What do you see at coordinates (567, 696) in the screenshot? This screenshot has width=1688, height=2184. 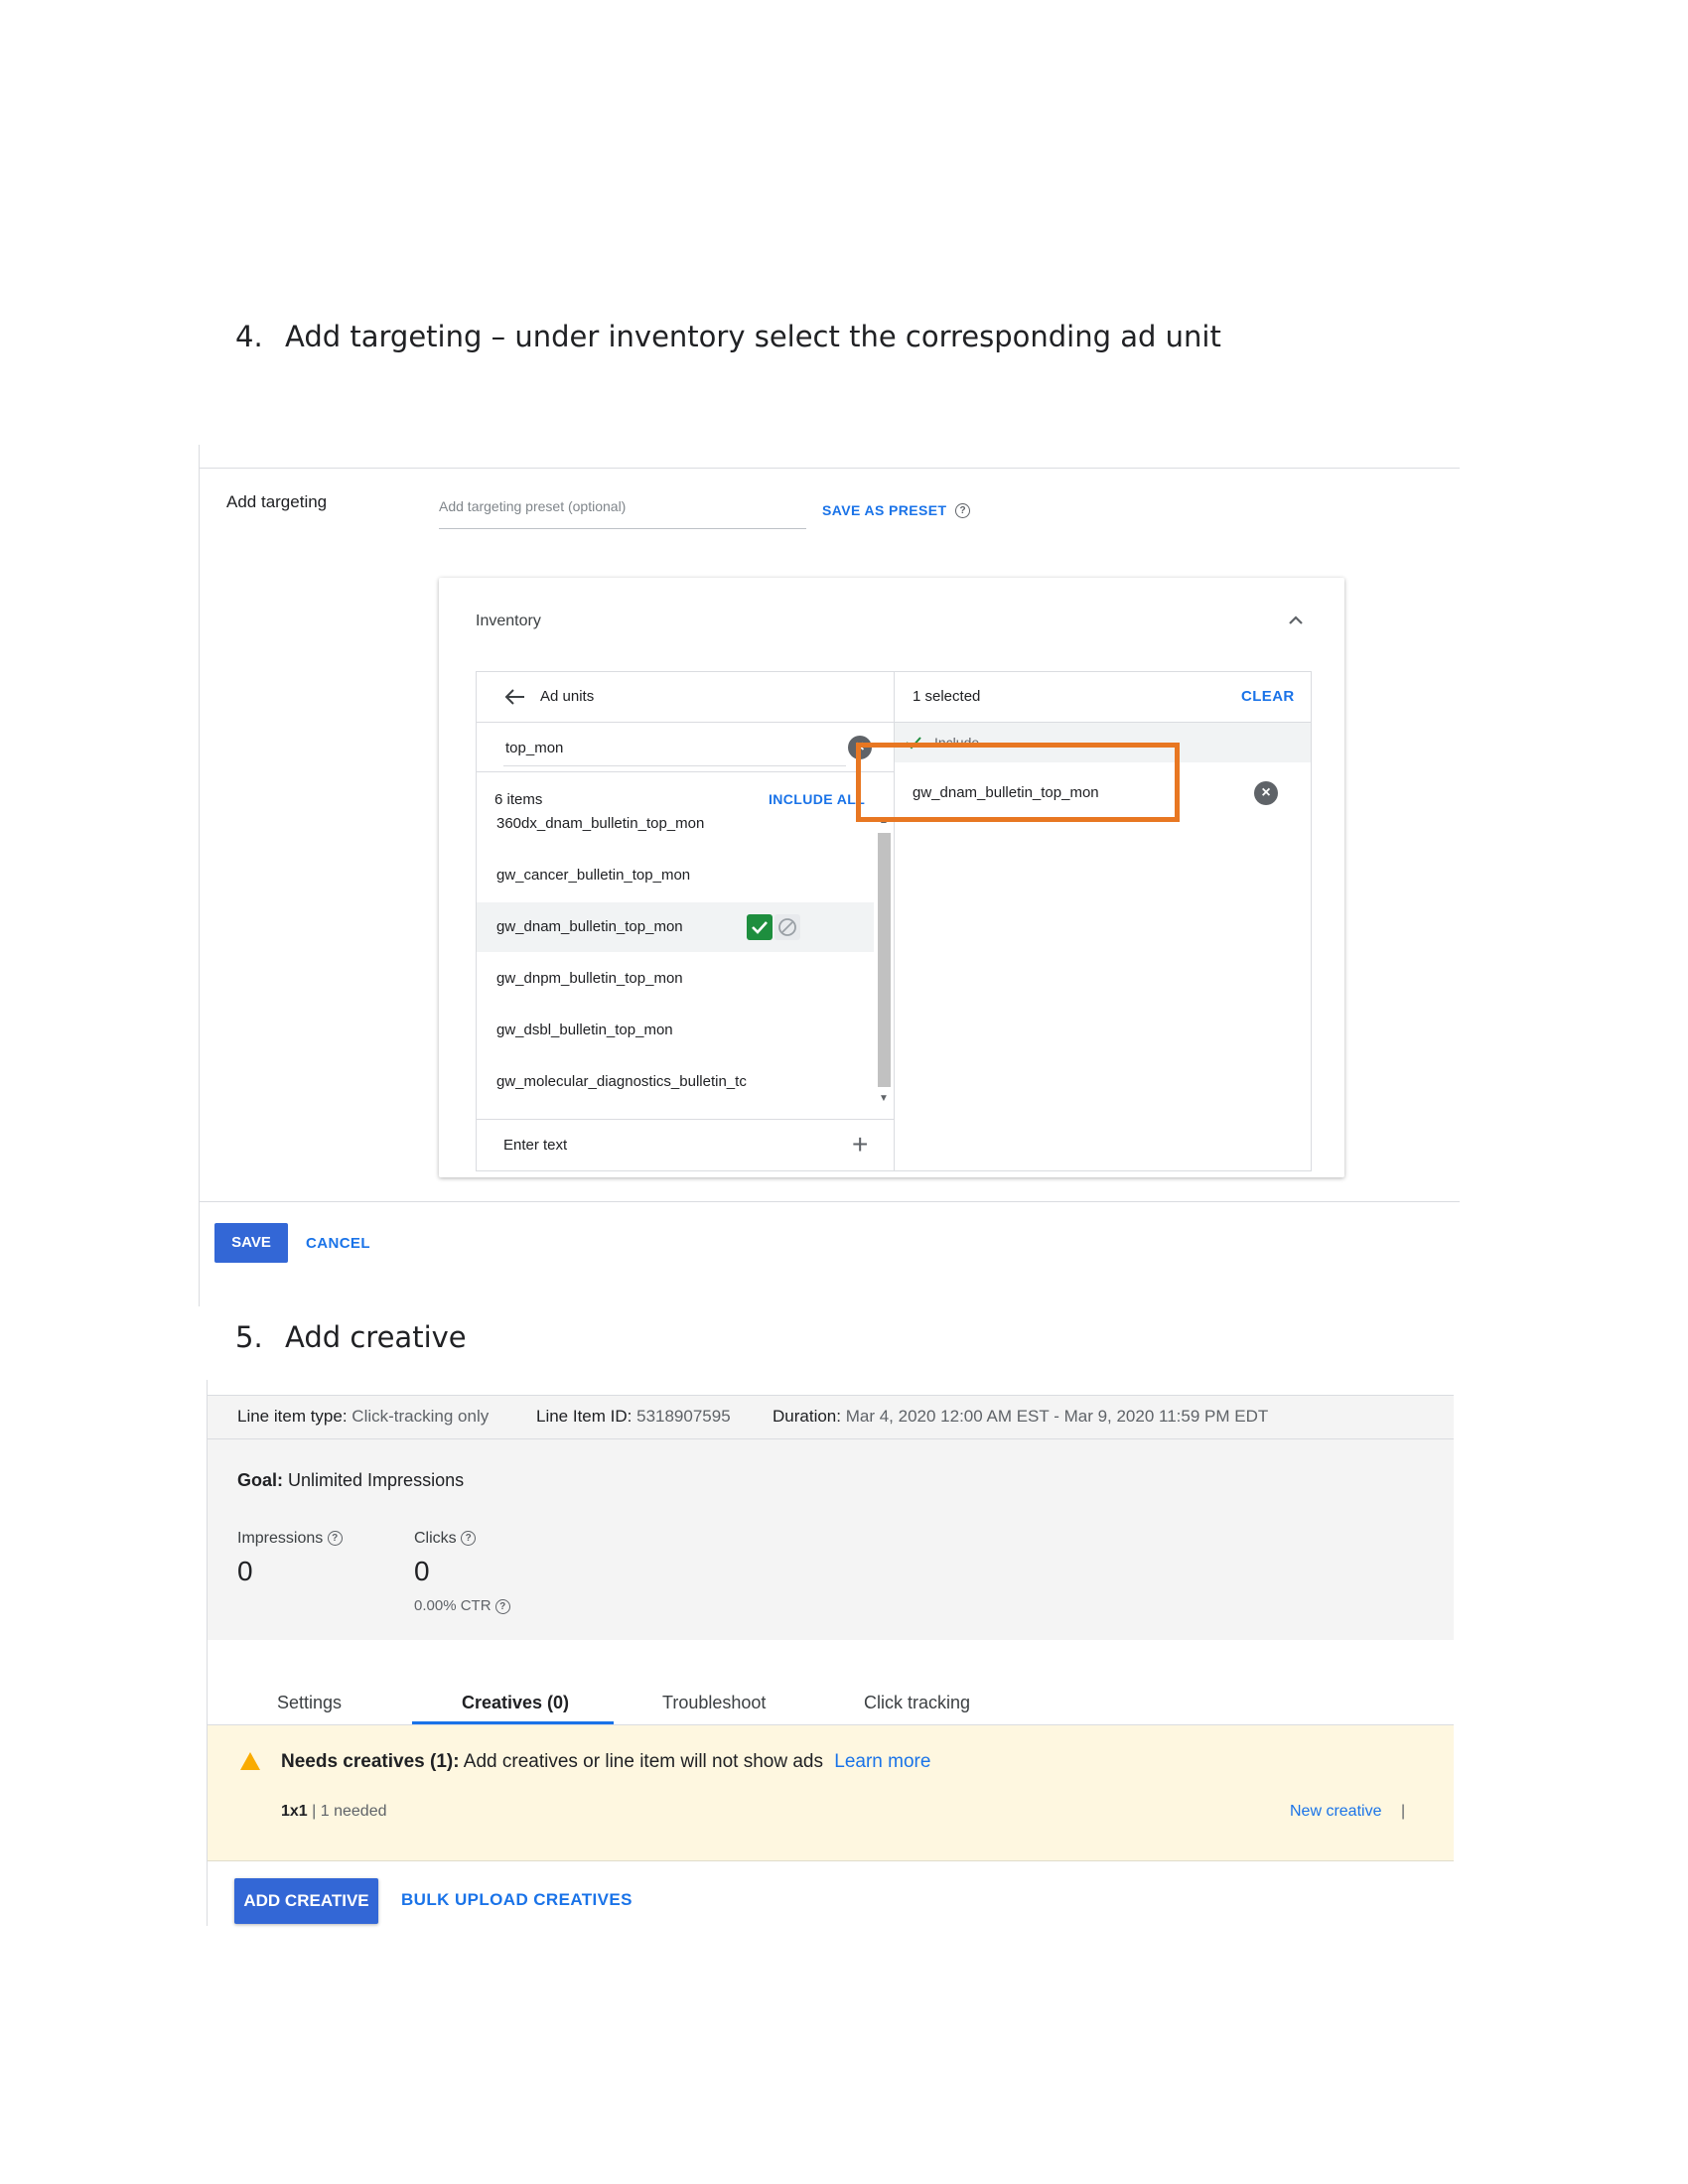 I see `ad-units-title: Ad units` at bounding box center [567, 696].